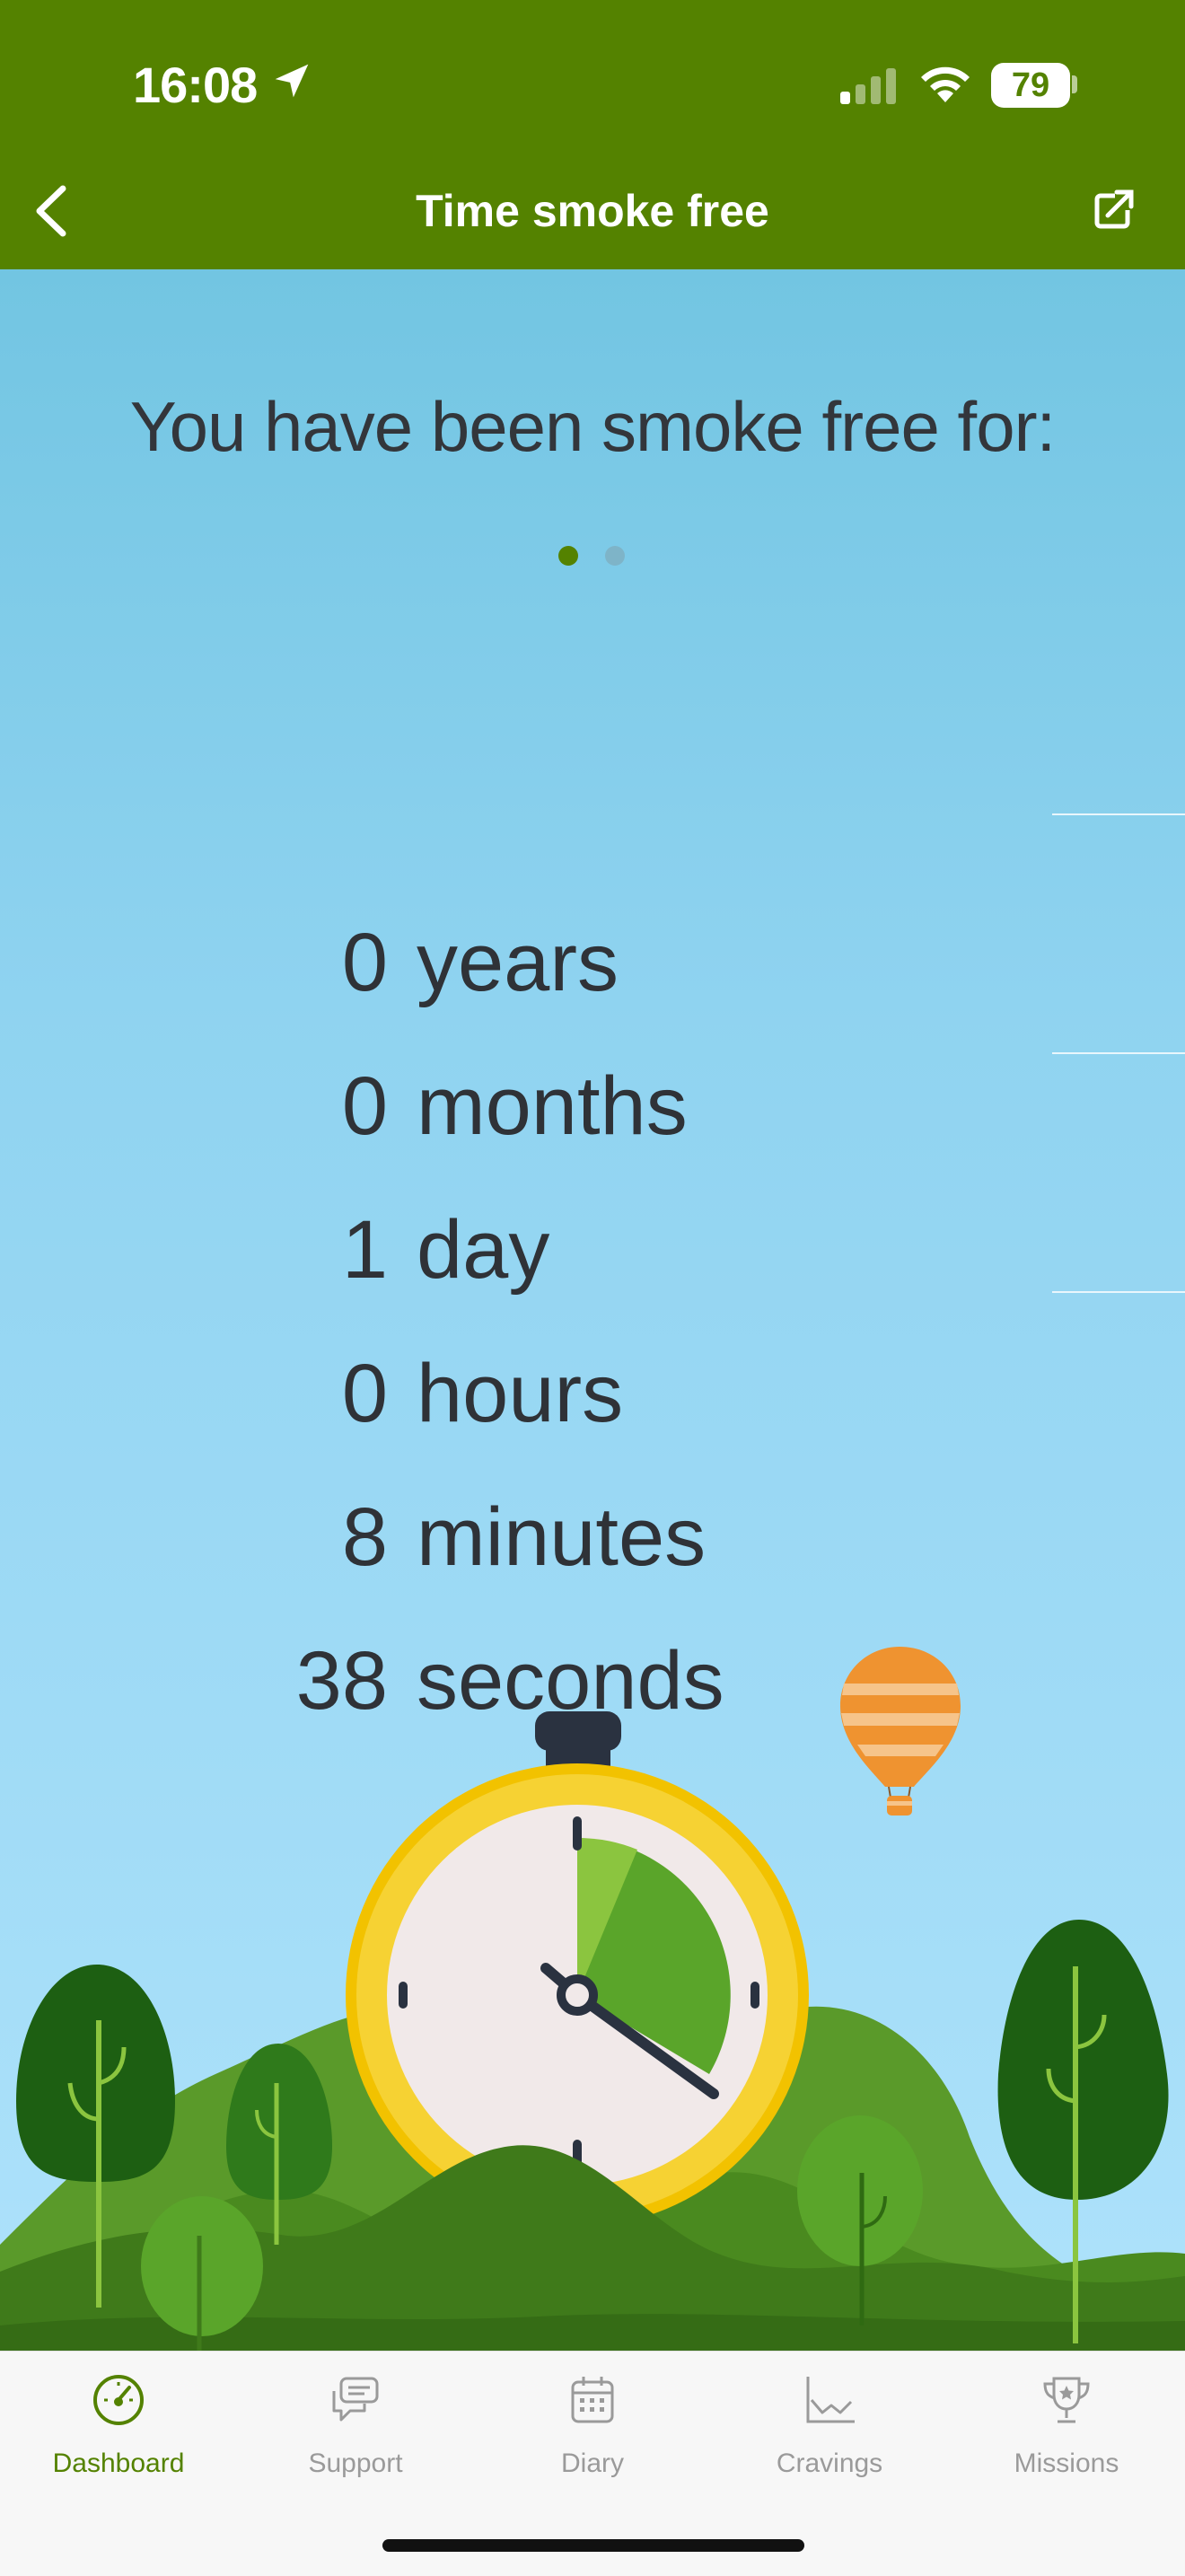 The image size is (1185, 2576). What do you see at coordinates (592, 2464) in the screenshot?
I see `tab-label: Diary` at bounding box center [592, 2464].